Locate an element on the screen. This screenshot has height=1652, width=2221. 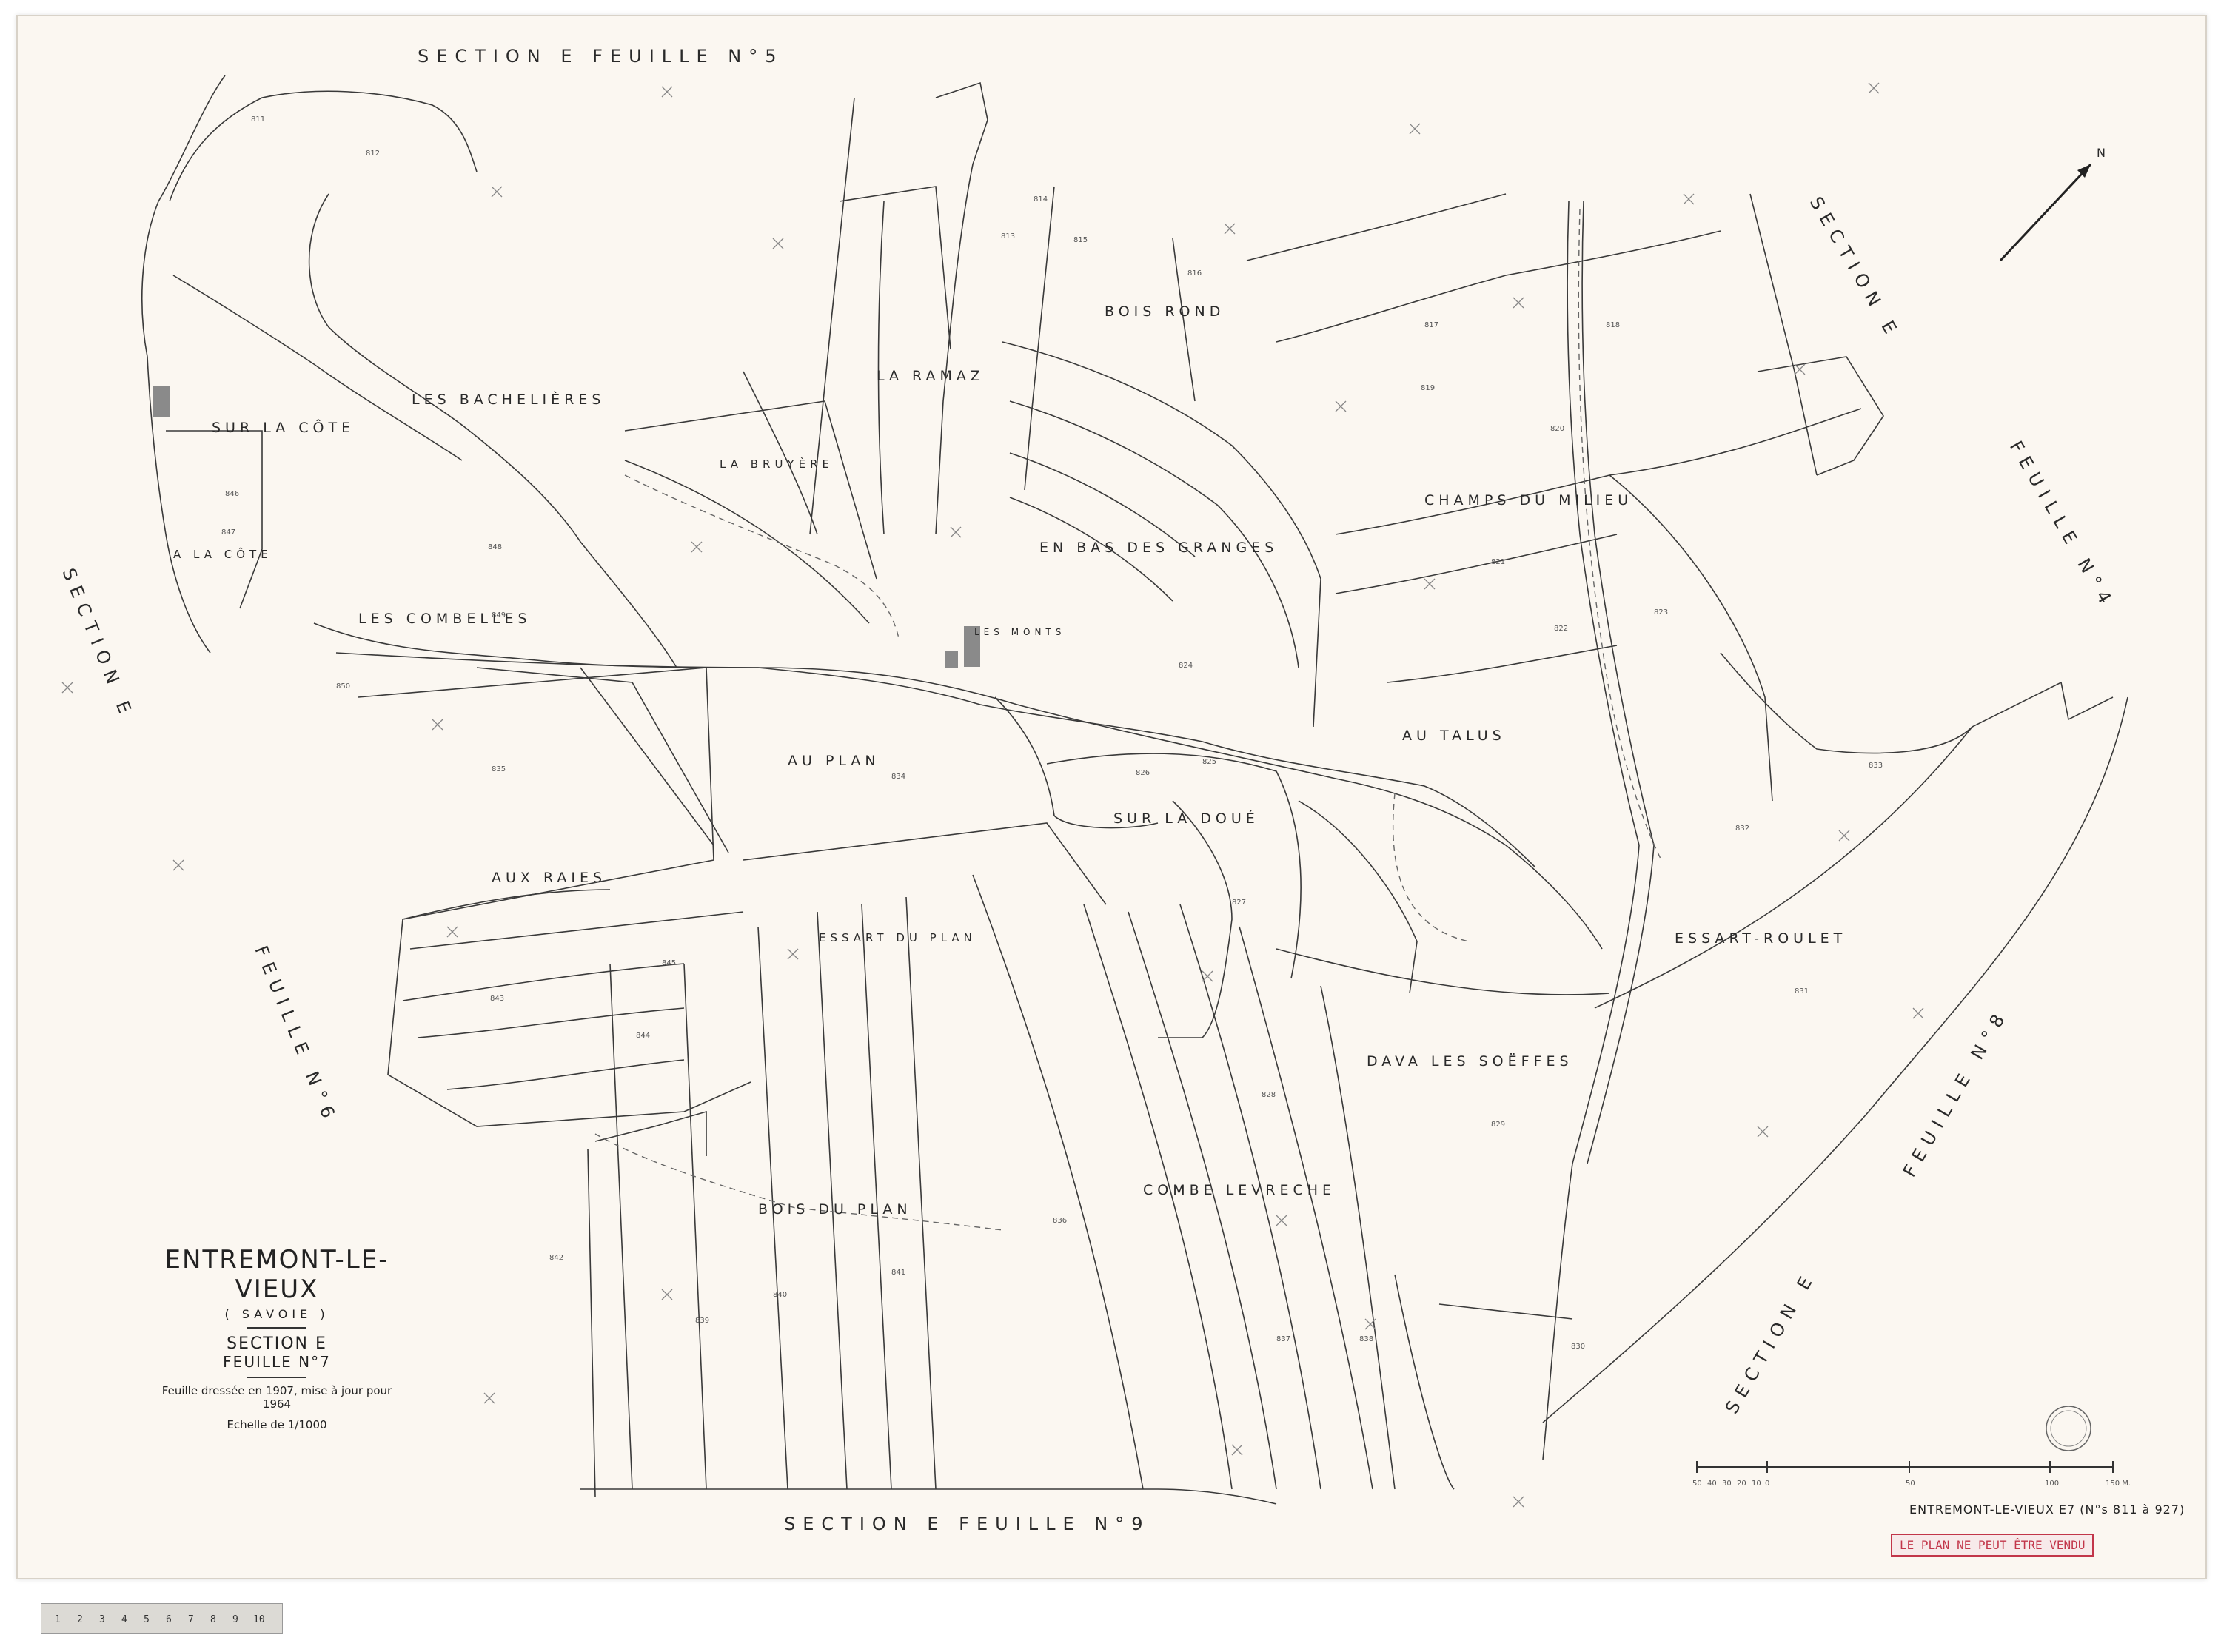
parcel-number: 843 is located at coordinates (497, 999).